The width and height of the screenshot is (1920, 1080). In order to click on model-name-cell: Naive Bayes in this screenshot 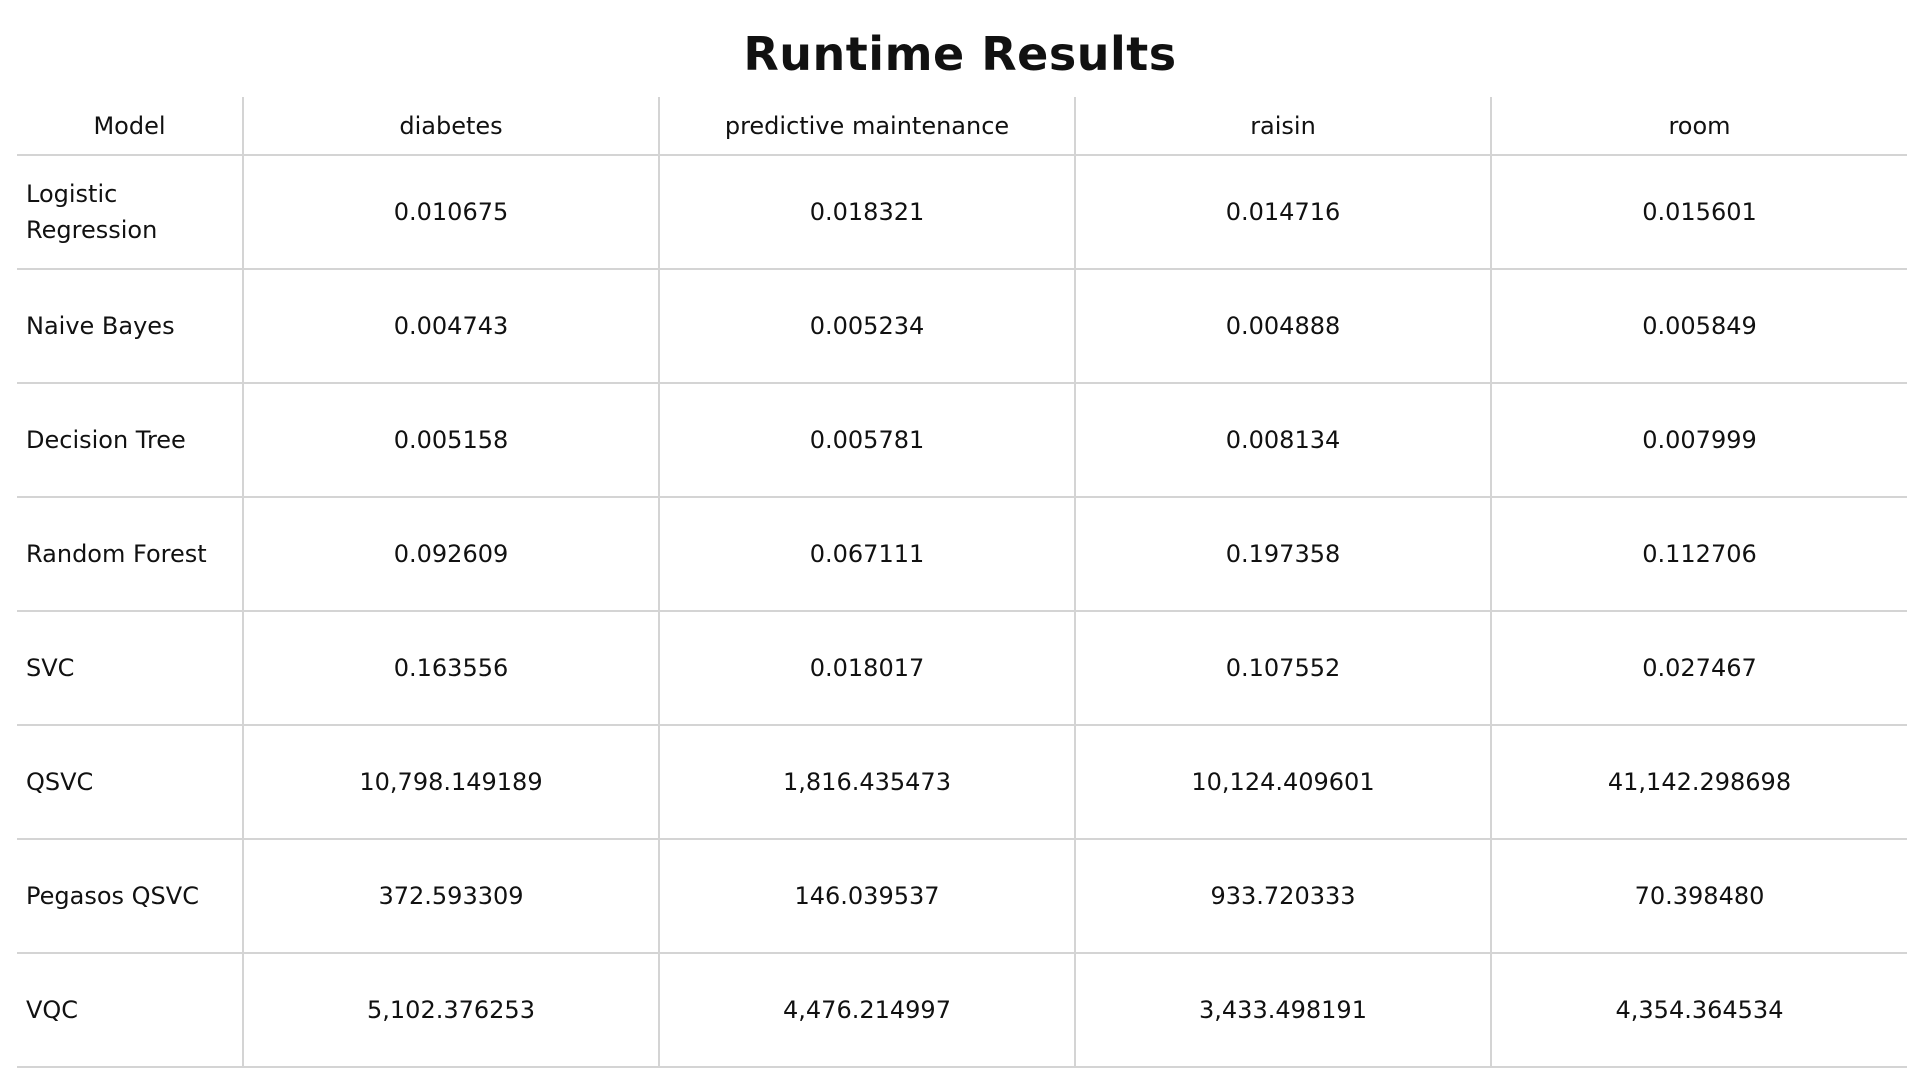, I will do `click(130, 326)`.